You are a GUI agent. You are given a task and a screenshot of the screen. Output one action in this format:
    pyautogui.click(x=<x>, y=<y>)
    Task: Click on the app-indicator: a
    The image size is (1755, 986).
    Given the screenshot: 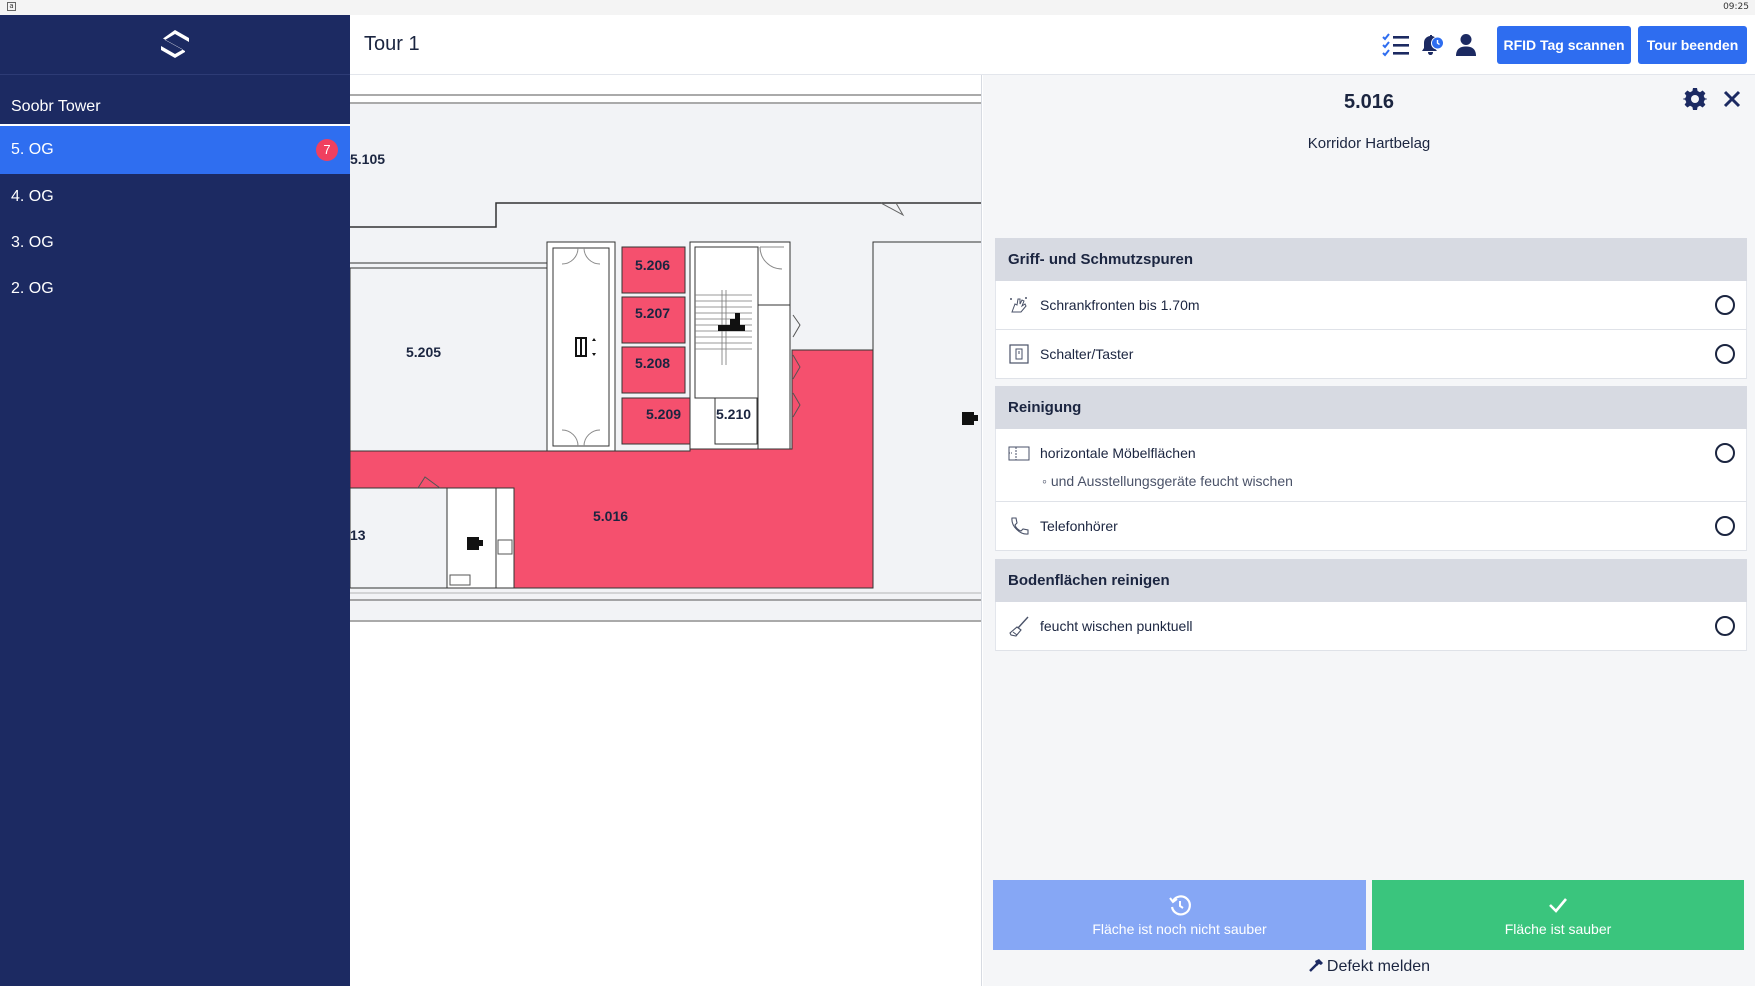 What is the action you would take?
    pyautogui.click(x=11, y=6)
    